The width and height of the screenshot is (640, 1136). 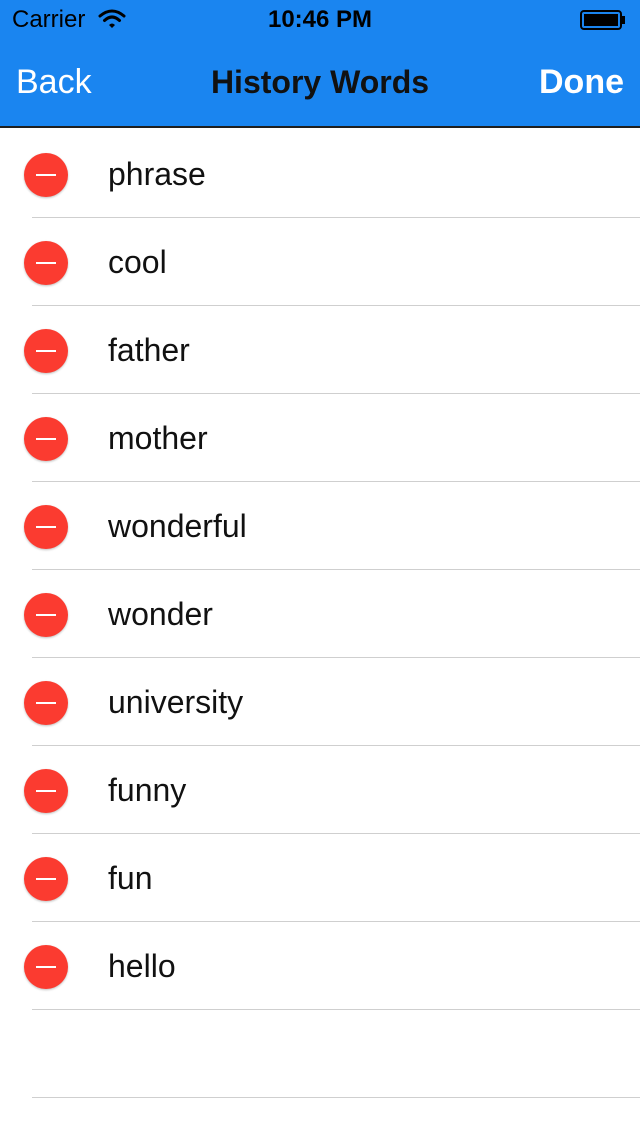 I want to click on word-label: phrase, so click(x=157, y=174).